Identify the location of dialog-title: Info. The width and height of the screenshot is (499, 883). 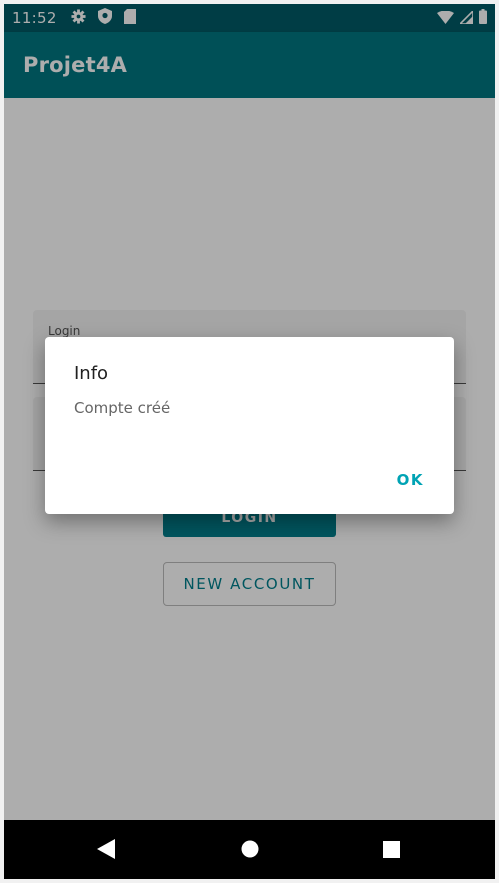
(91, 373).